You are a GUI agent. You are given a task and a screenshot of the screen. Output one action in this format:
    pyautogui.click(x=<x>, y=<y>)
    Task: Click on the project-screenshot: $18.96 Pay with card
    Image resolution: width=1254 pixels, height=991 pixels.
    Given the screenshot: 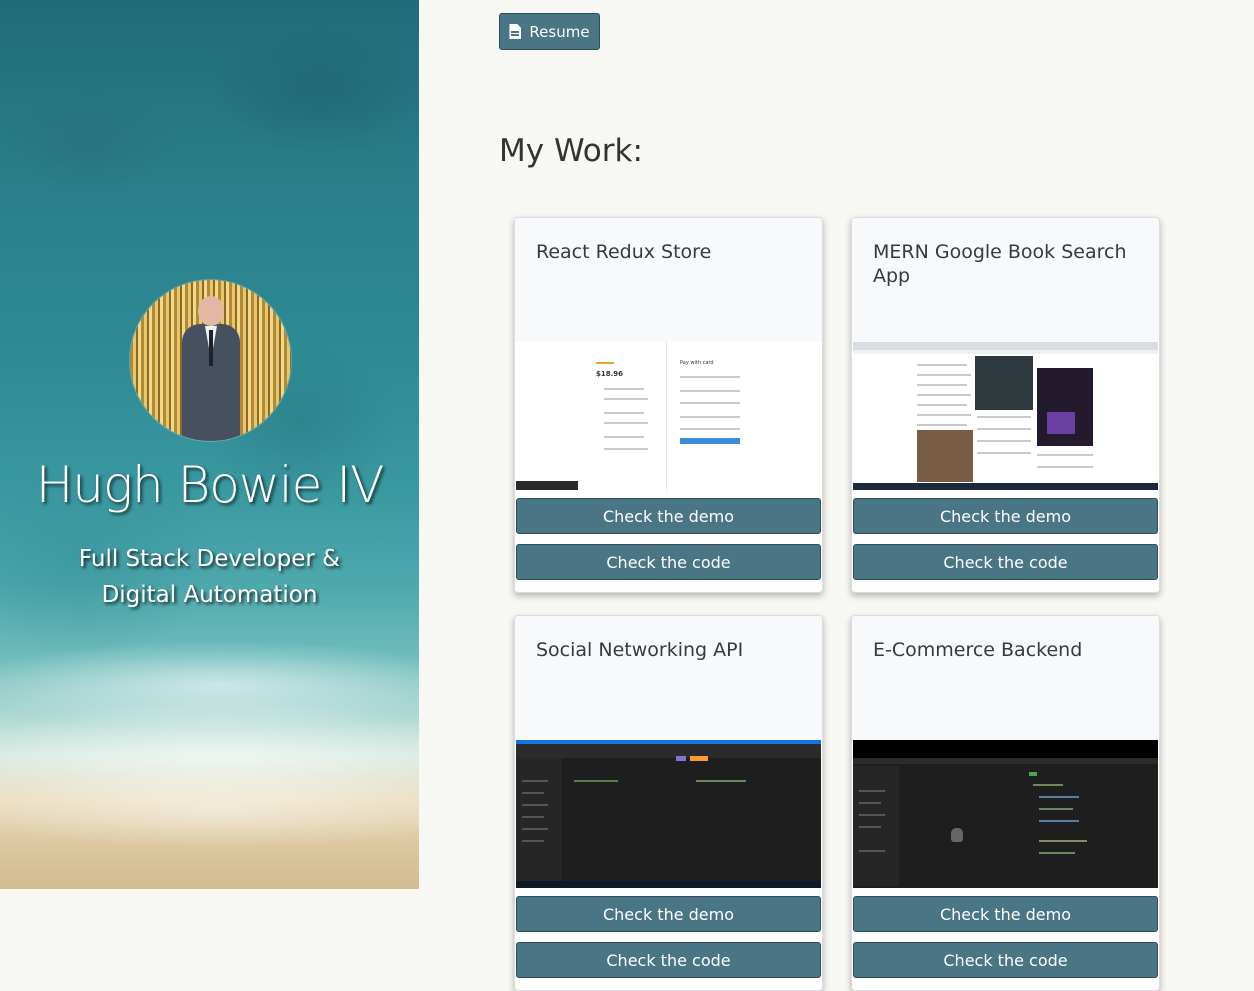 What is the action you would take?
    pyautogui.click(x=668, y=416)
    